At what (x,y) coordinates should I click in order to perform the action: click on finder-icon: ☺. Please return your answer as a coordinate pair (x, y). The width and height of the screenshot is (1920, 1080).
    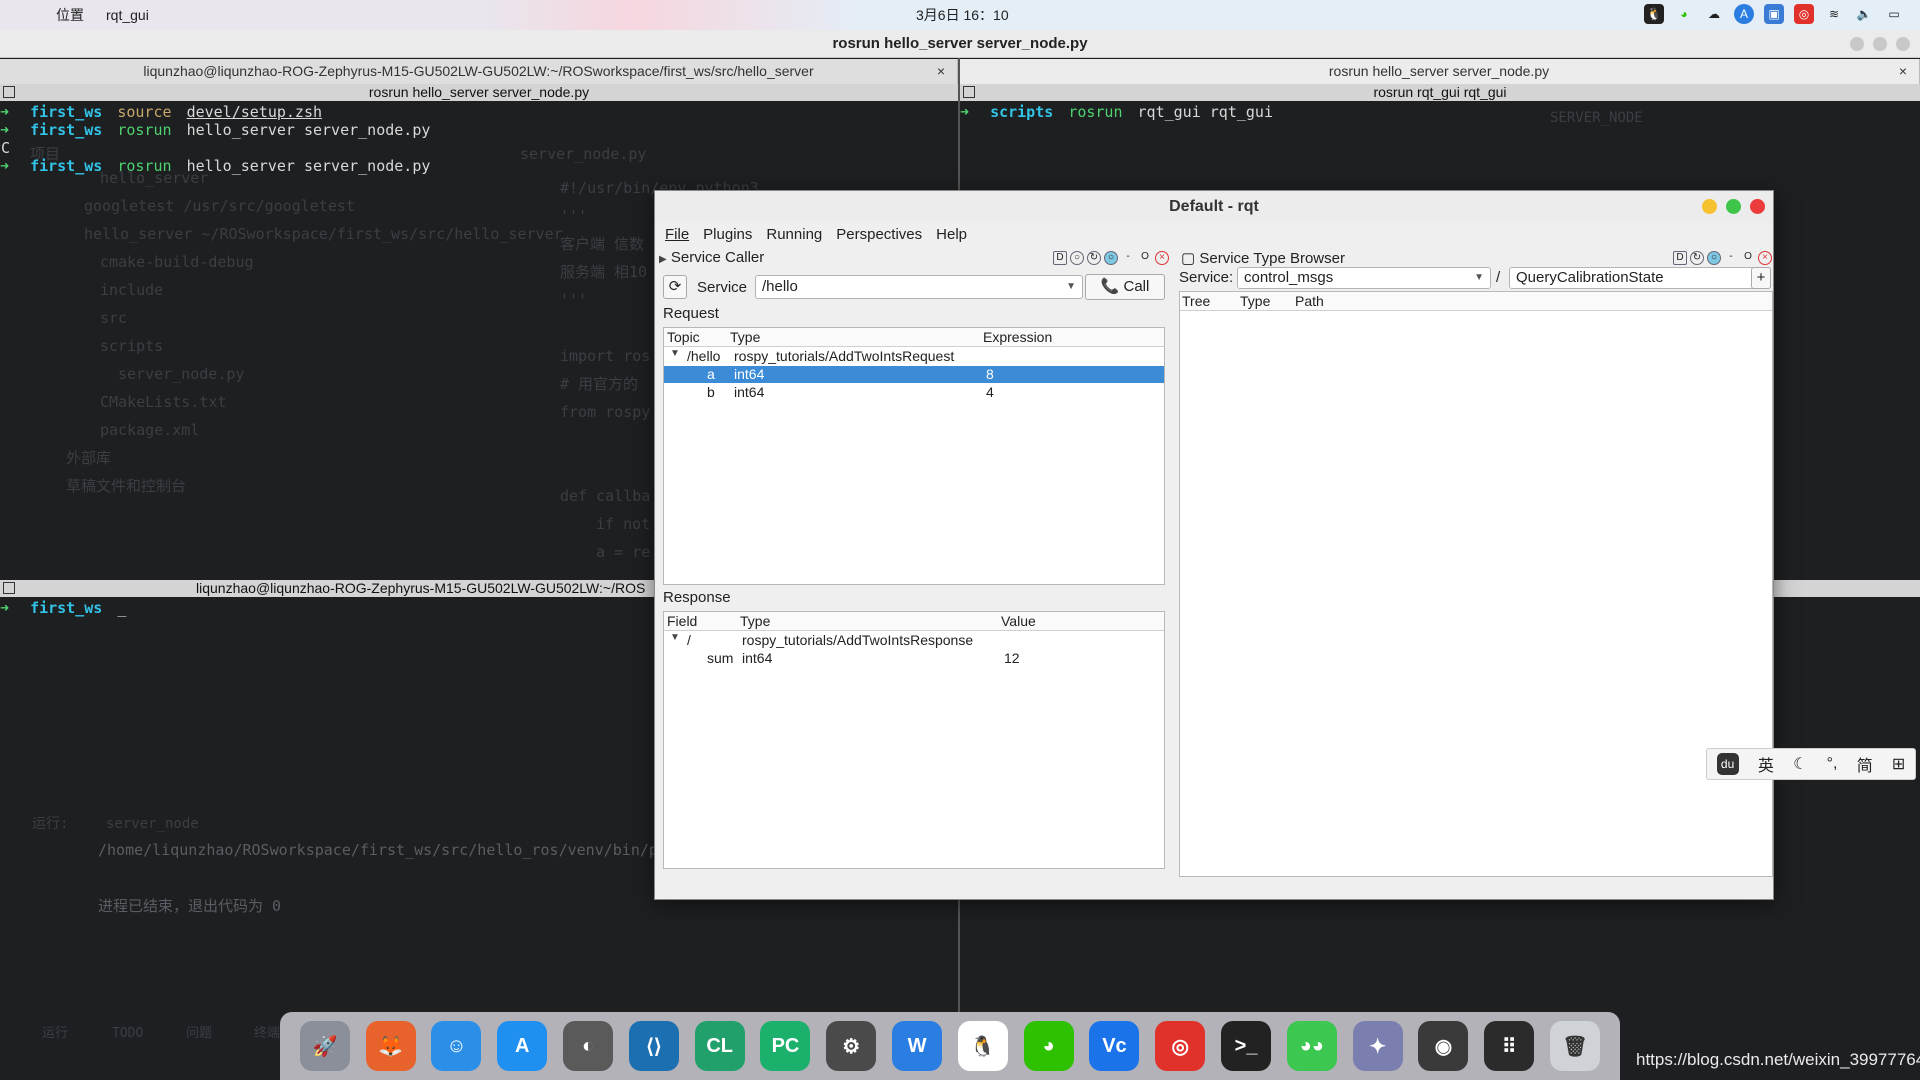
    Looking at the image, I should click on (456, 1046).